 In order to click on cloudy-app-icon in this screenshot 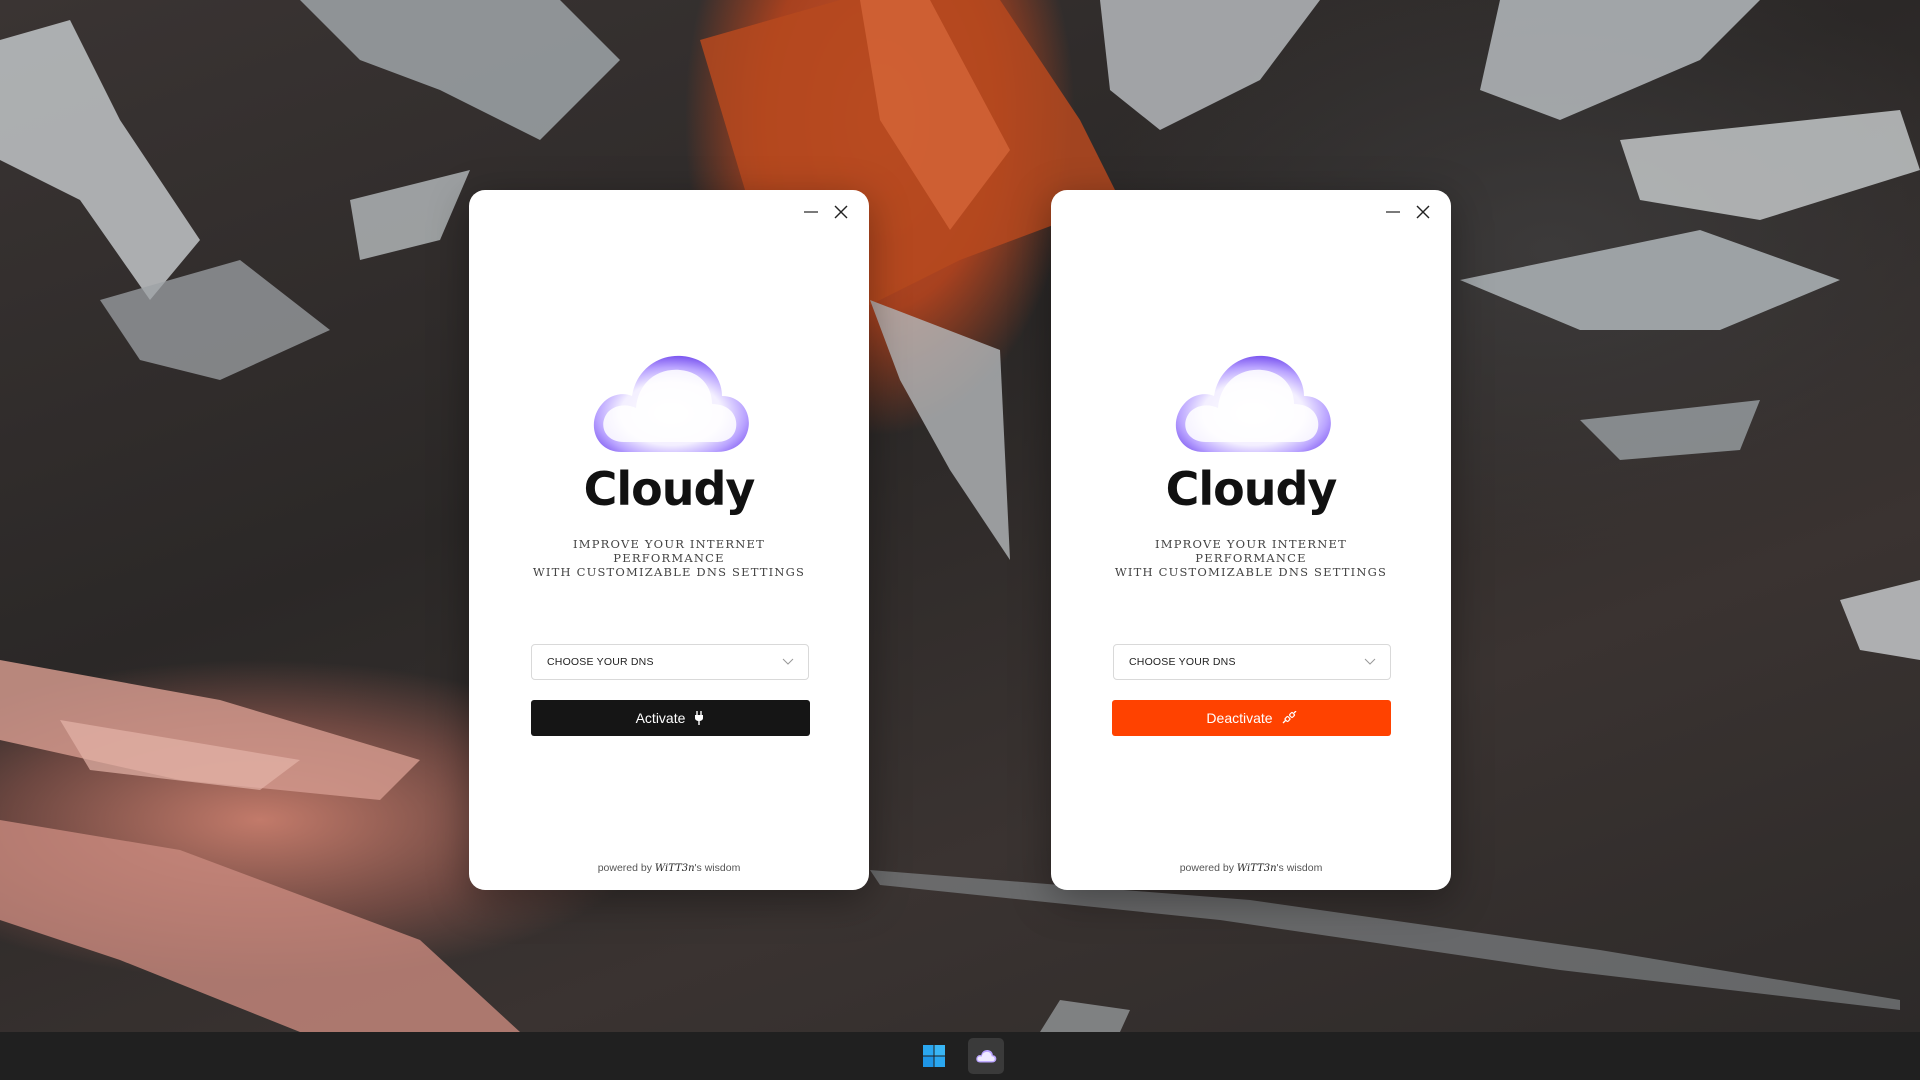, I will do `click(986, 1056)`.